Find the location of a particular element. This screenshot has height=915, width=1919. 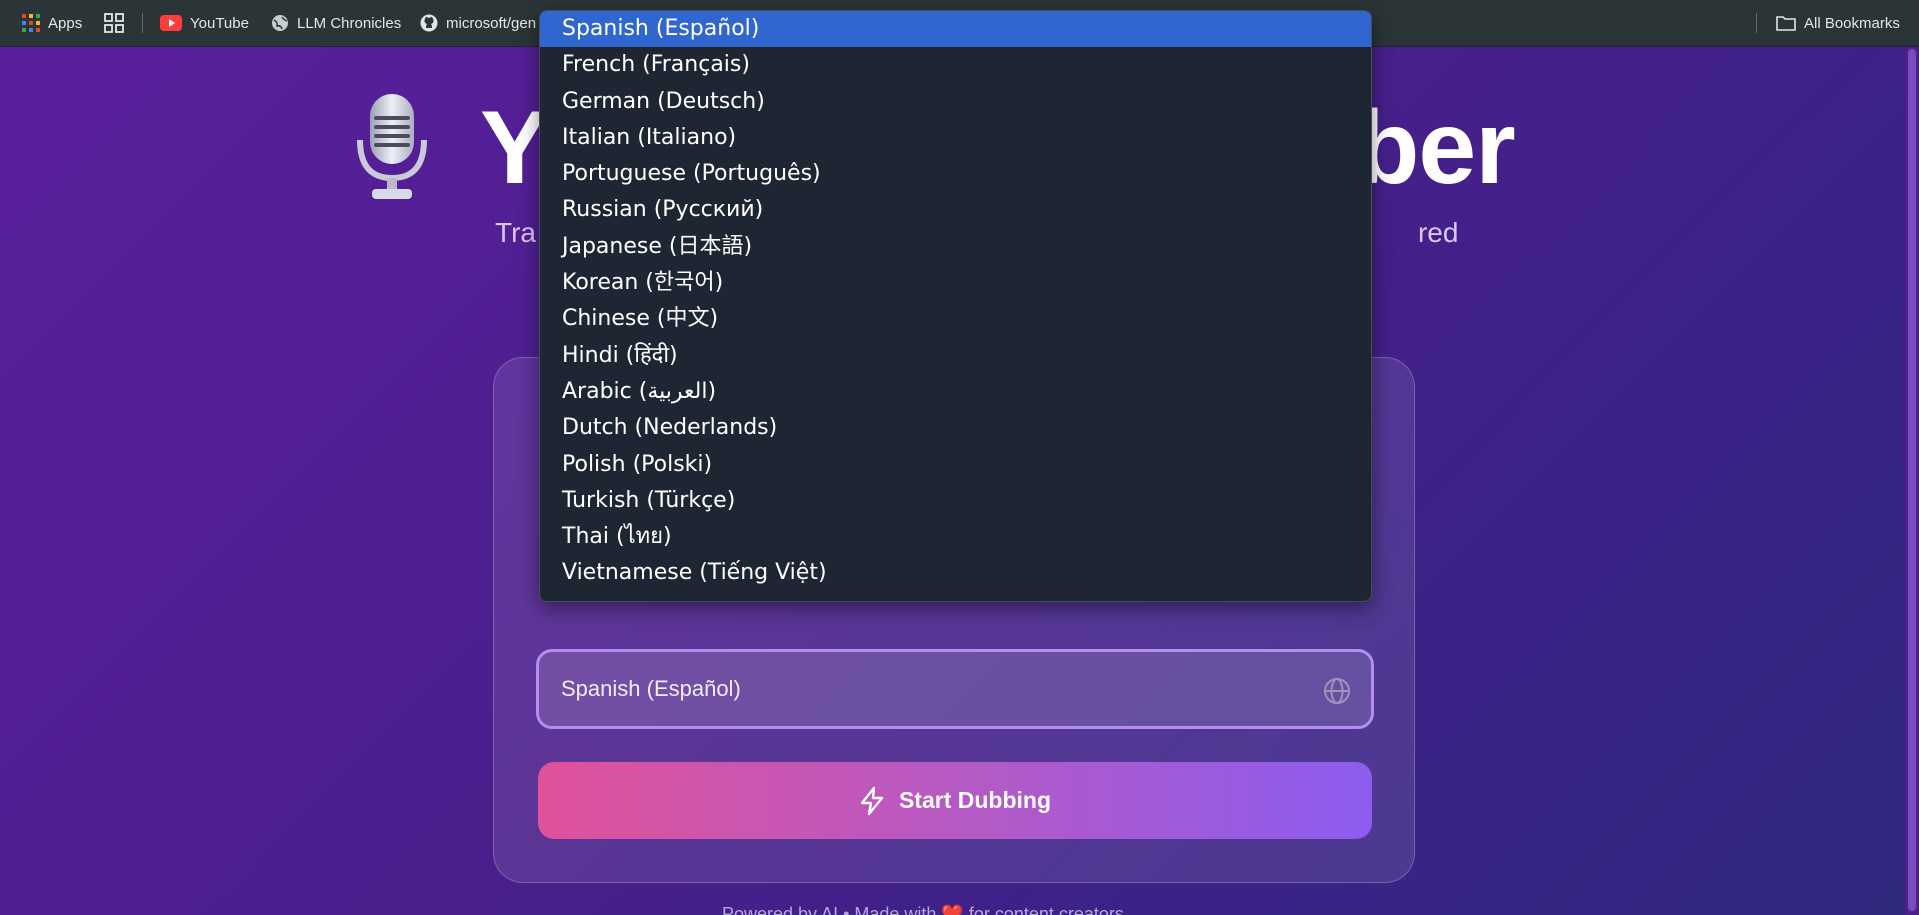

all-bookmarks-button: All Bookmarks is located at coordinates (1838, 23).